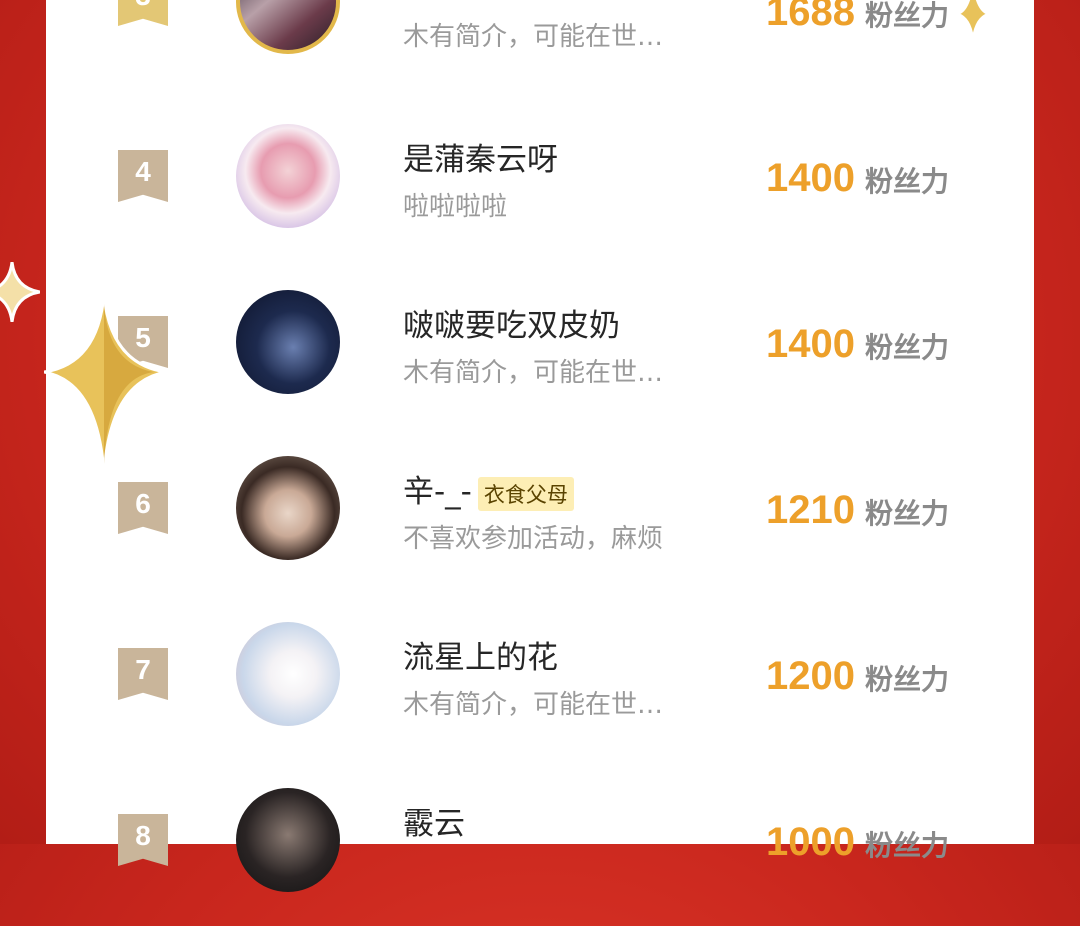 The width and height of the screenshot is (1080, 926). I want to click on list-item: 3 木有简介，可能在世… 1688粉丝力, so click(540, 27).